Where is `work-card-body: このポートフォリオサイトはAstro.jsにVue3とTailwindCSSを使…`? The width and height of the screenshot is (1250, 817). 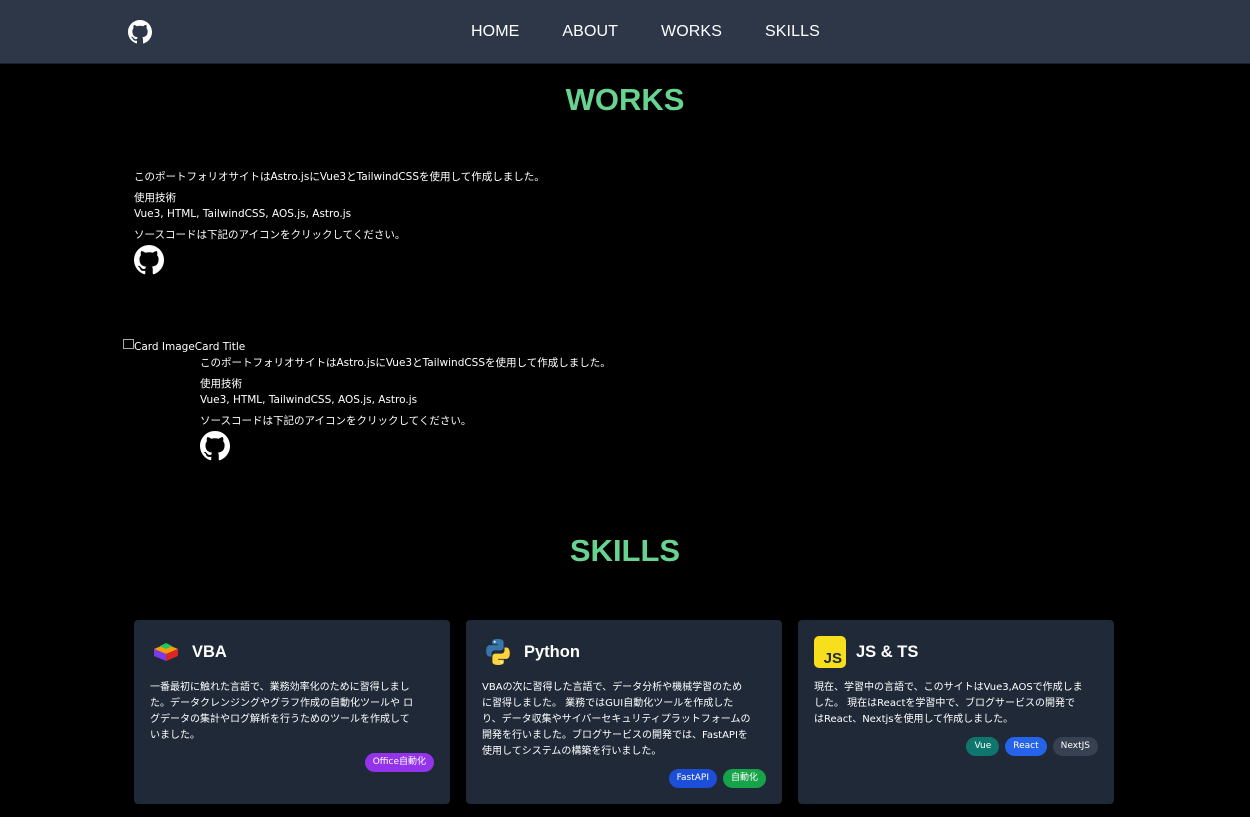
work-card-body: このポートフォリオサイトはAstro.jsにVue3とTailwindCSSを使… is located at coordinates (405, 410).